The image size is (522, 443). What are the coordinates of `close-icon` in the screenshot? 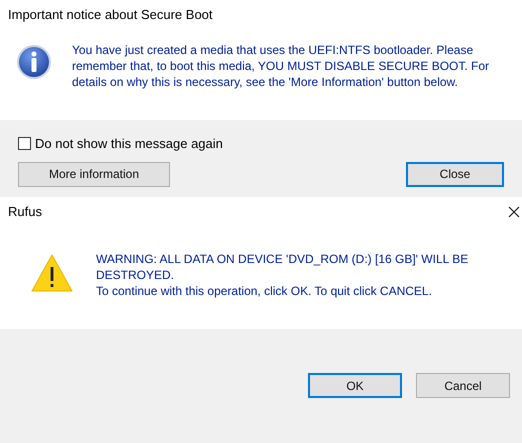 It's located at (514, 212).